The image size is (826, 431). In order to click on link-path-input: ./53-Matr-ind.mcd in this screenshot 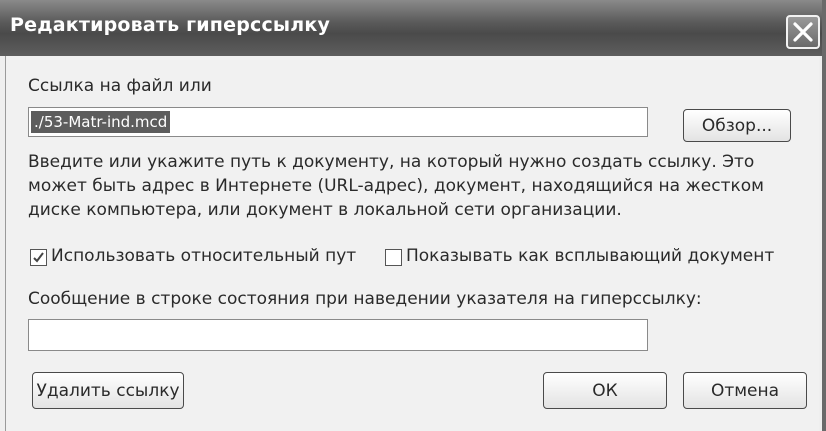, I will do `click(338, 122)`.